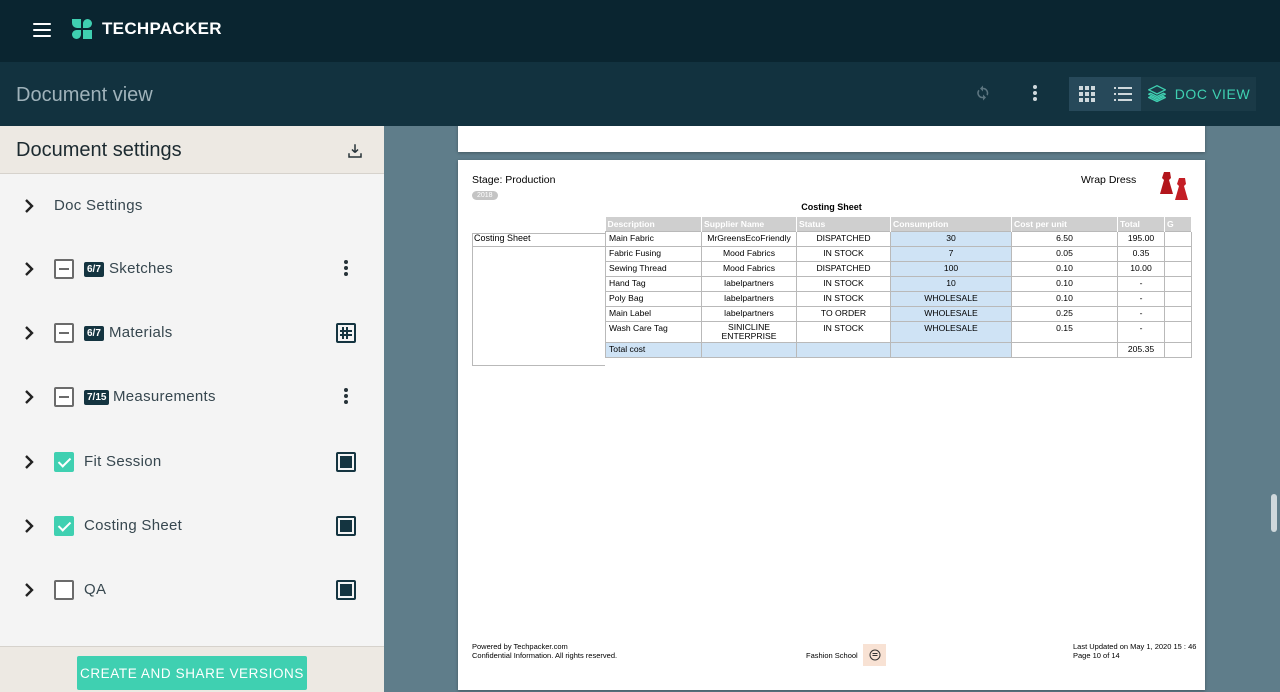 The width and height of the screenshot is (1280, 692). I want to click on column-header: G, so click(1178, 224).